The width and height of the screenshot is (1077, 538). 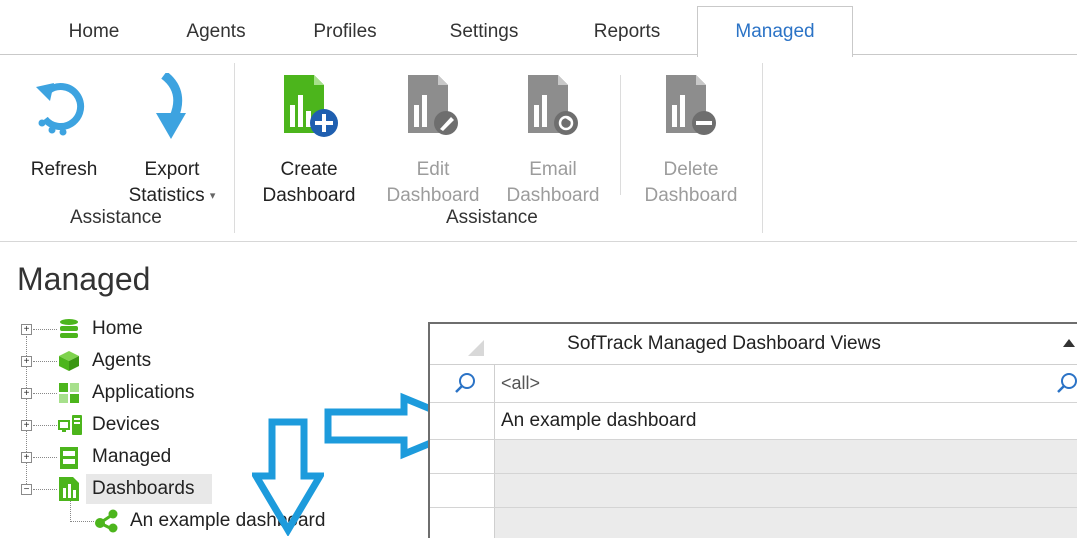 I want to click on group-label-assistance-2: Assistance, so click(x=492, y=217).